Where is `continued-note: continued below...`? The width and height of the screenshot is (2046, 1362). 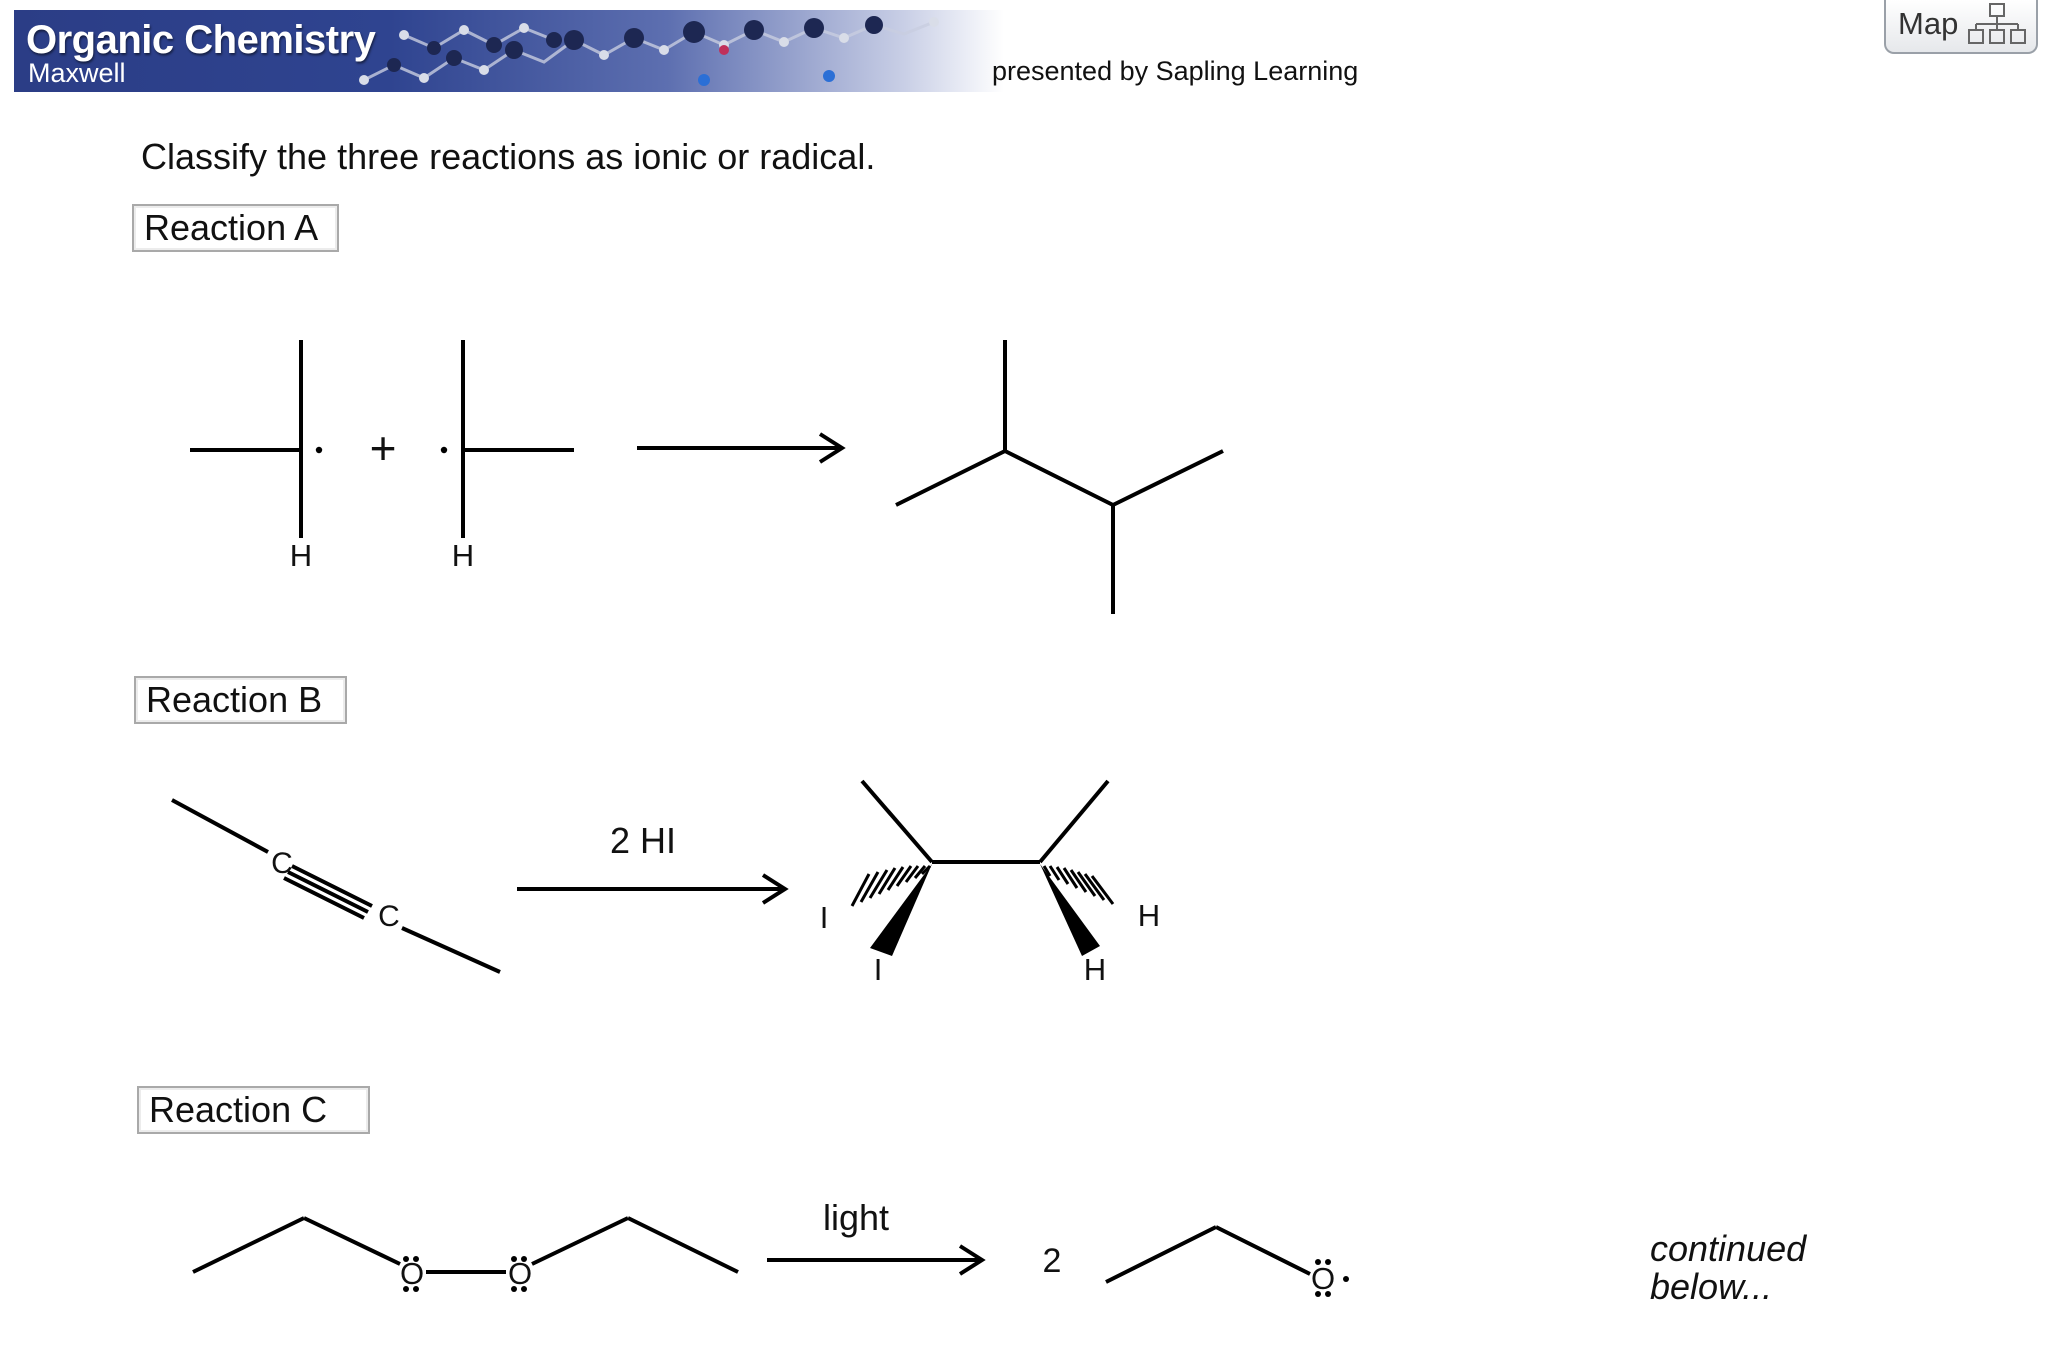
continued-note: continued below... is located at coordinates (1728, 1268).